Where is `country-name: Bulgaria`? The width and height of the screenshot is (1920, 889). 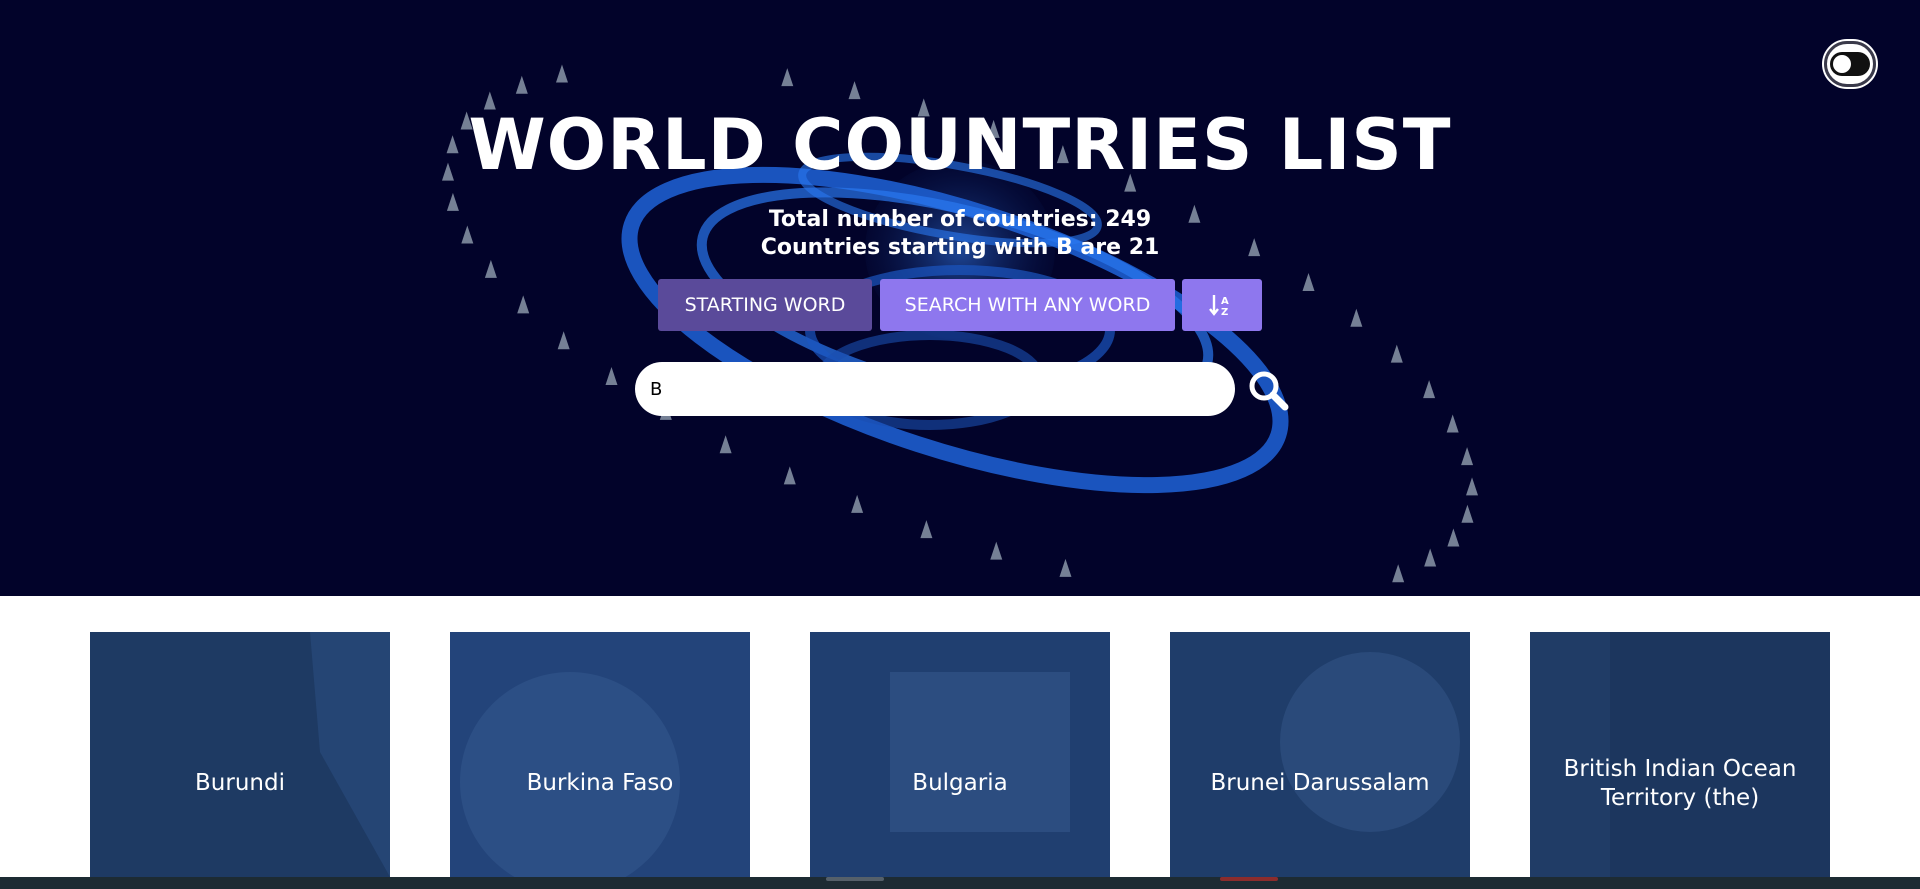
country-name: Bulgaria is located at coordinates (960, 783).